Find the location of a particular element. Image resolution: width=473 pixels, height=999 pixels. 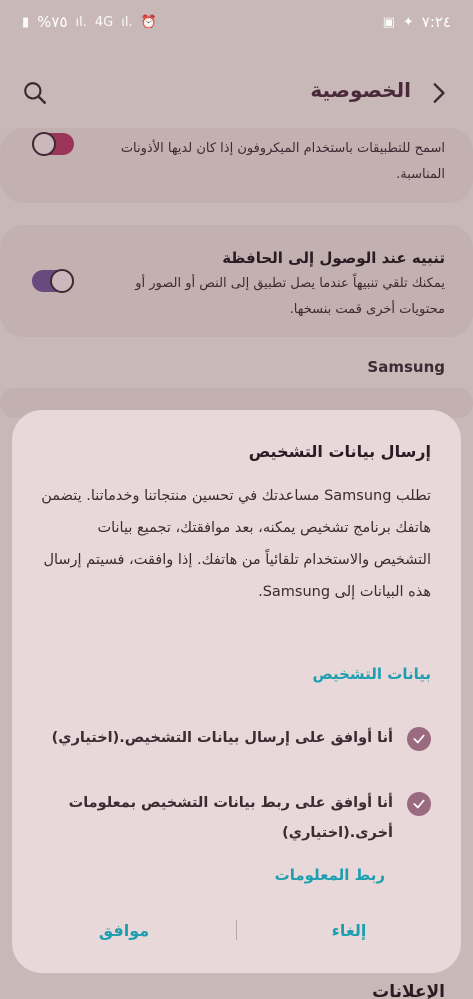

clipboard-alert-toggle is located at coordinates (53, 281).